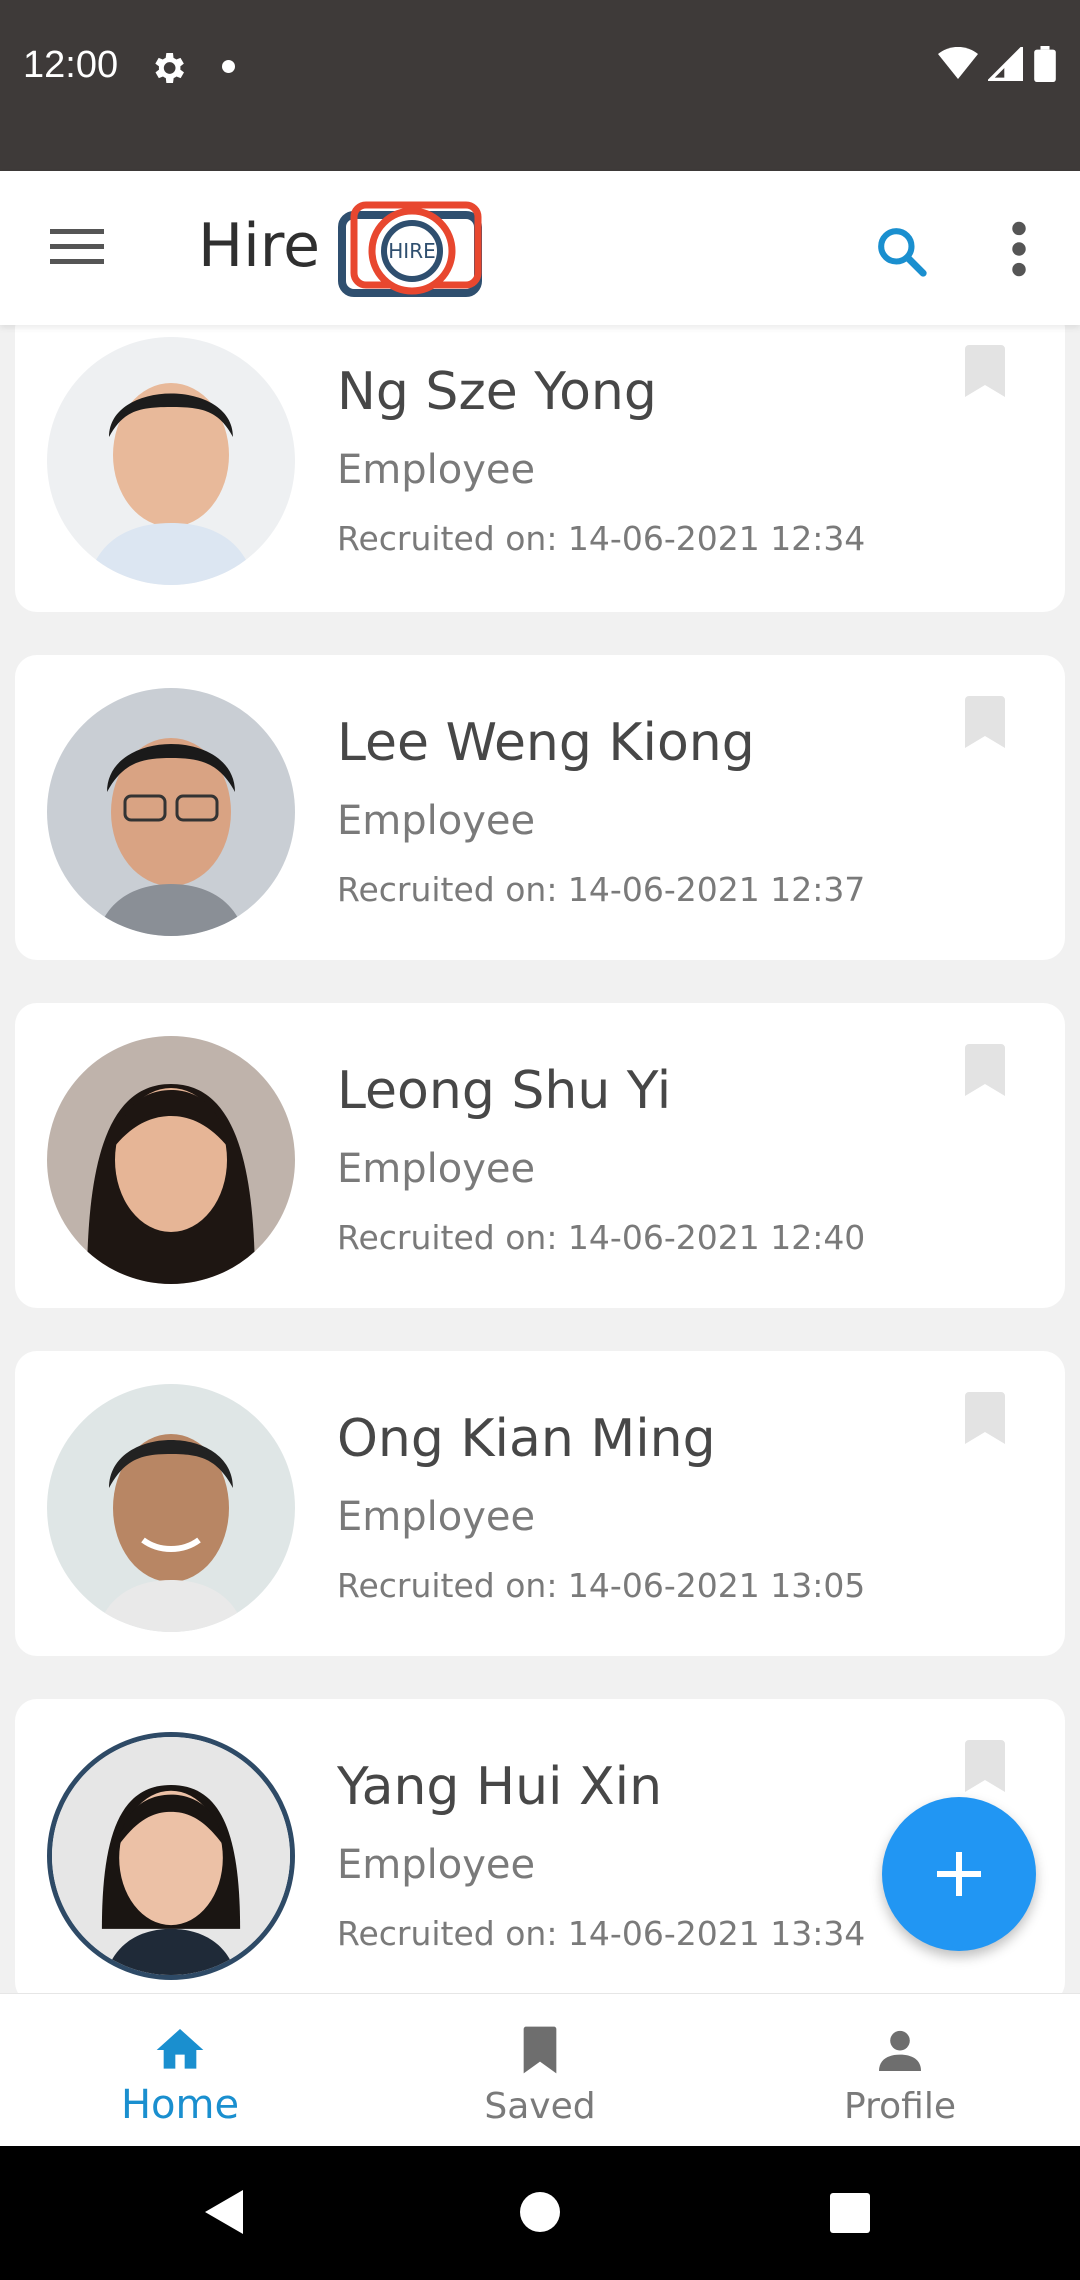 This screenshot has height=2280, width=1080. I want to click on home-circle-icon, so click(540, 2212).